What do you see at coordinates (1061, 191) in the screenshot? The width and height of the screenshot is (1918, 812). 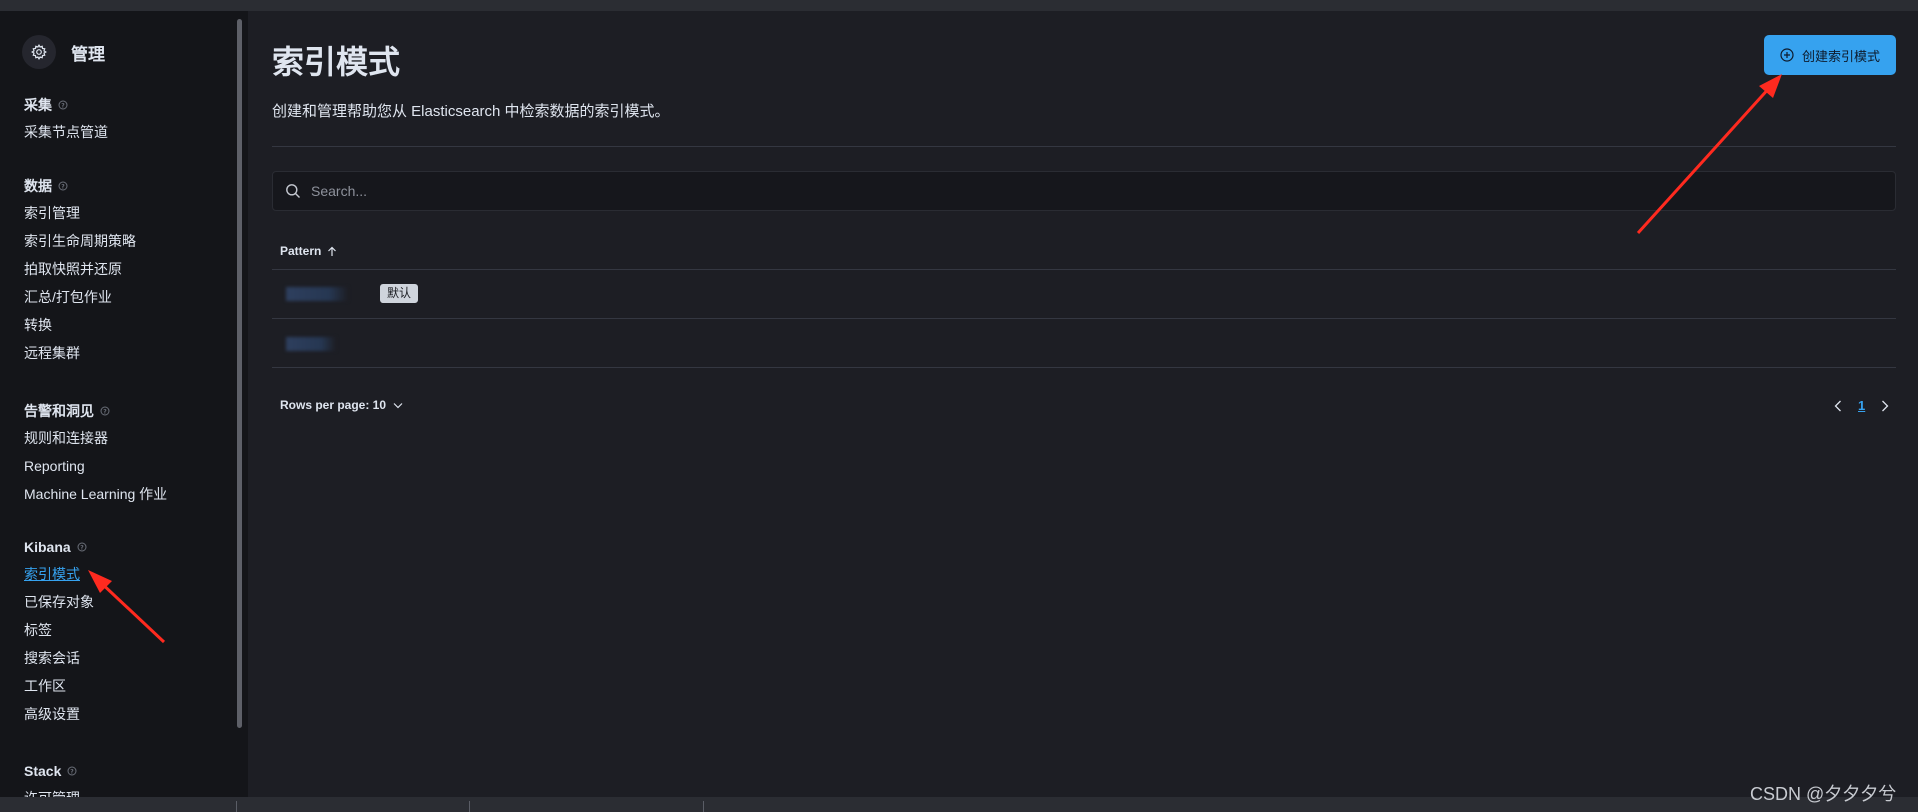 I see `search-input` at bounding box center [1061, 191].